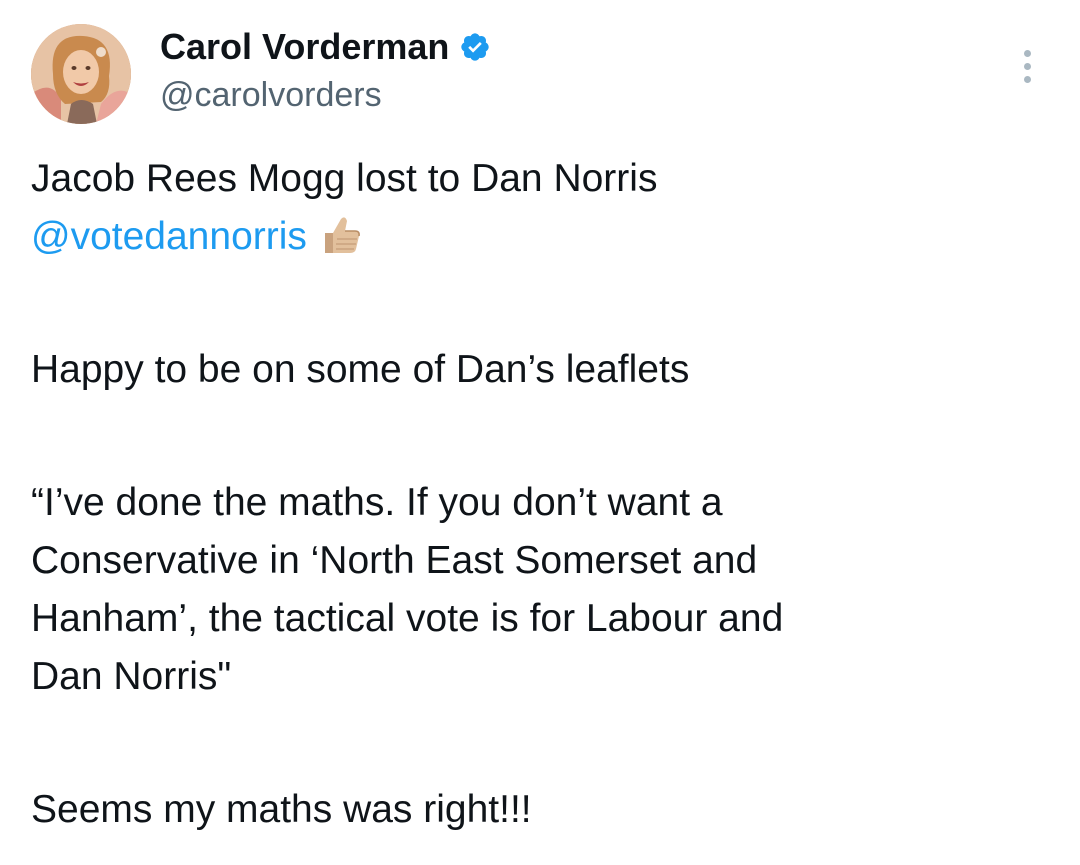 The height and width of the screenshot is (865, 1080). I want to click on tweet-line: Happy to be on some of Dan’s leaflets, so click(360, 369).